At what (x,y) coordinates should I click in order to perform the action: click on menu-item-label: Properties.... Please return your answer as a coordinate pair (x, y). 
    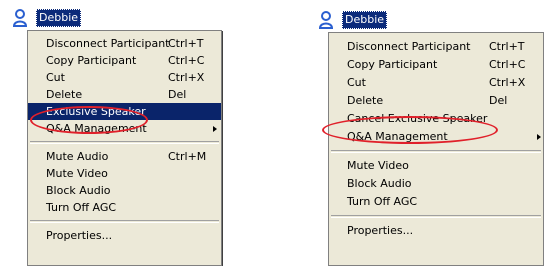
    Looking at the image, I should click on (380, 230).